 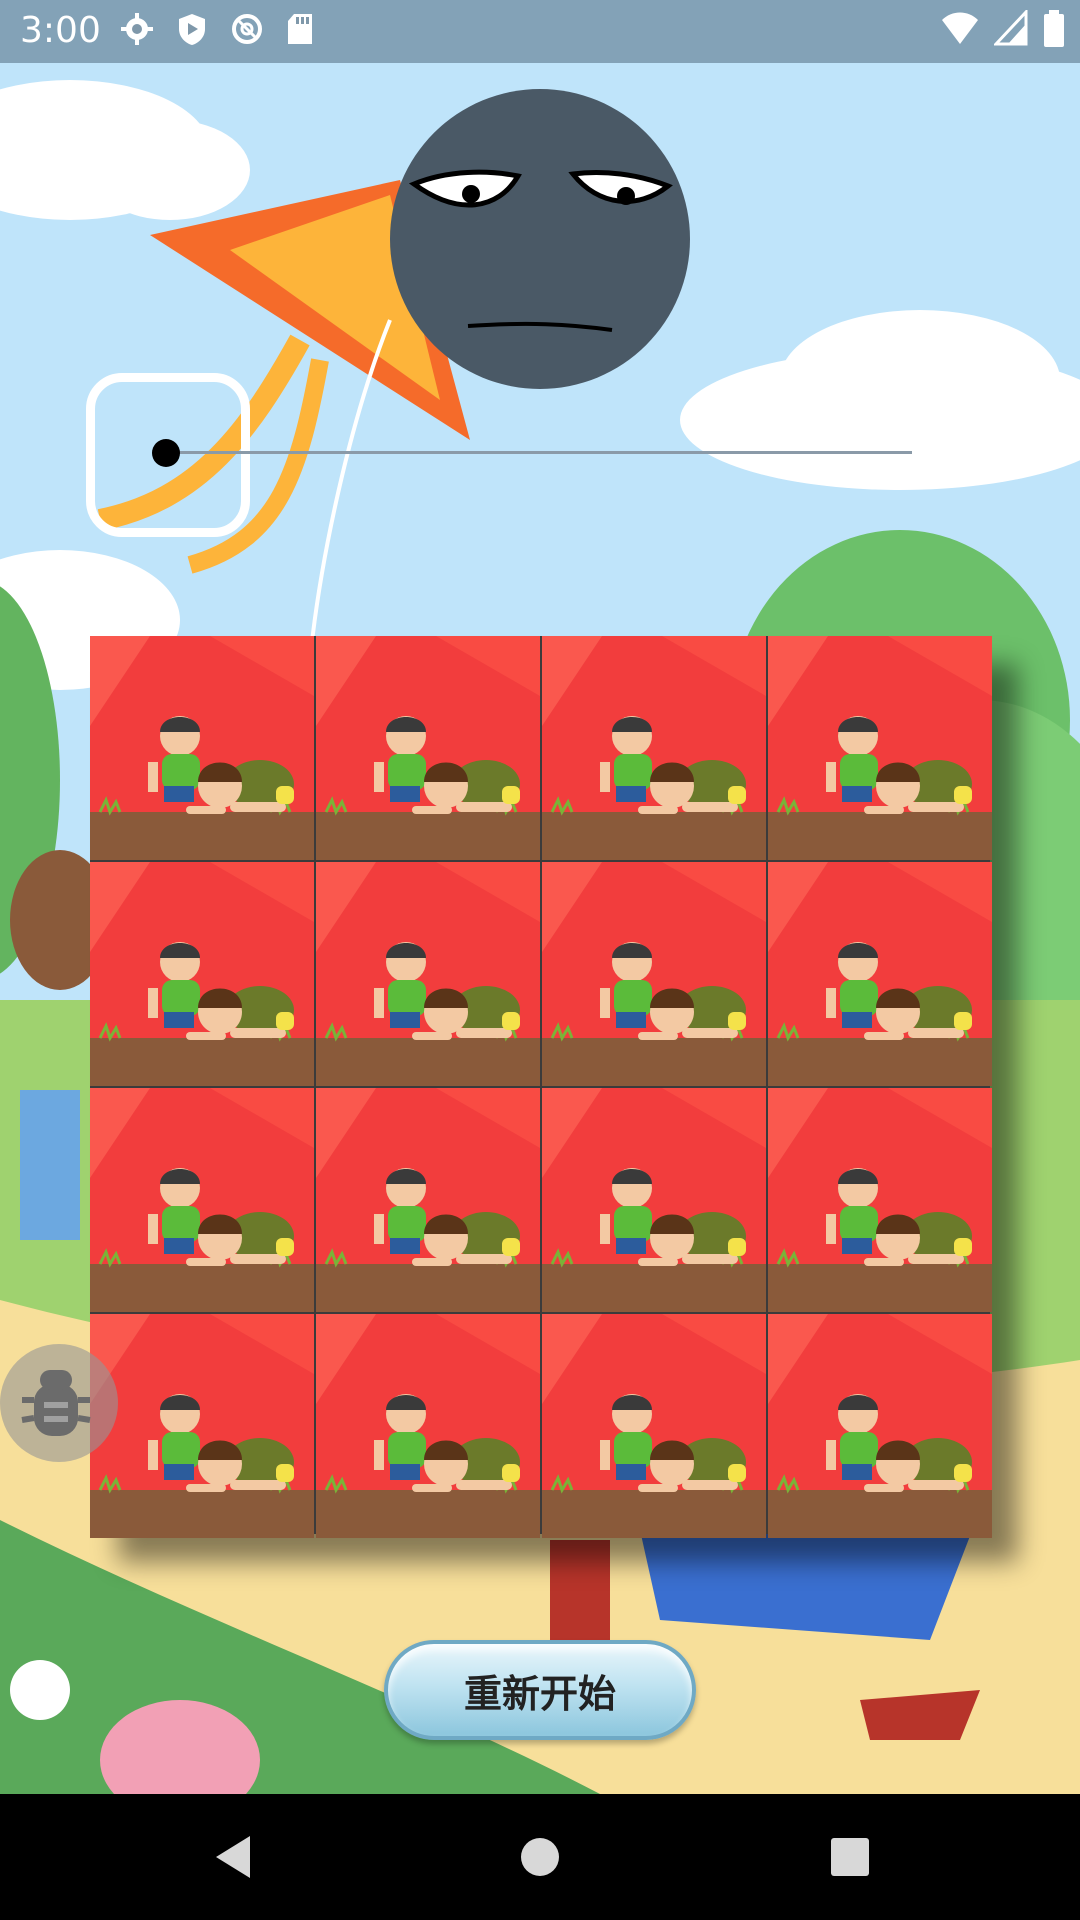 What do you see at coordinates (192, 29) in the screenshot?
I see `shield-icon` at bounding box center [192, 29].